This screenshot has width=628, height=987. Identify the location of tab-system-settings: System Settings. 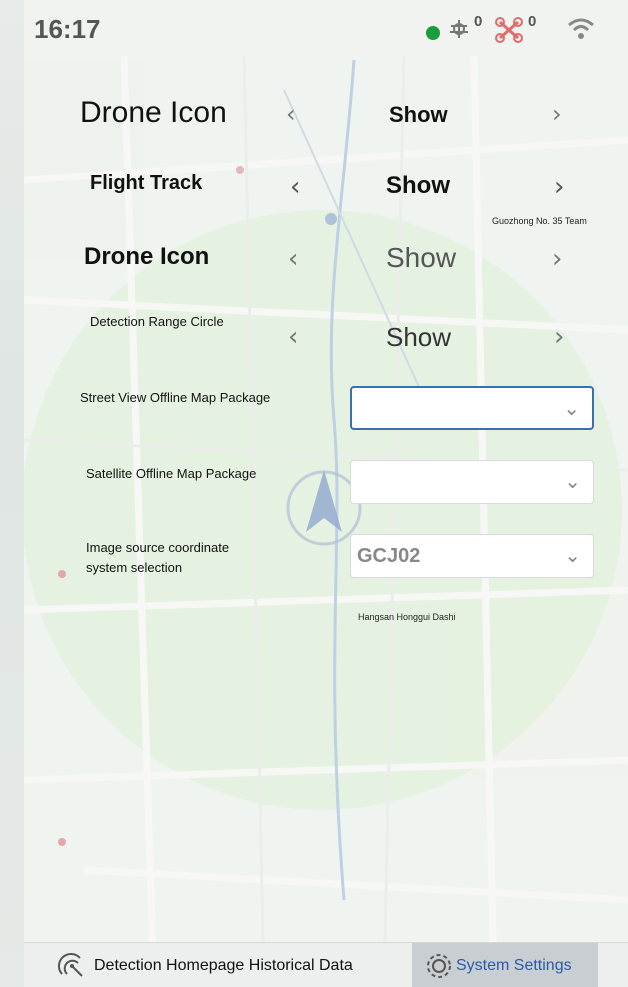
(505, 965).